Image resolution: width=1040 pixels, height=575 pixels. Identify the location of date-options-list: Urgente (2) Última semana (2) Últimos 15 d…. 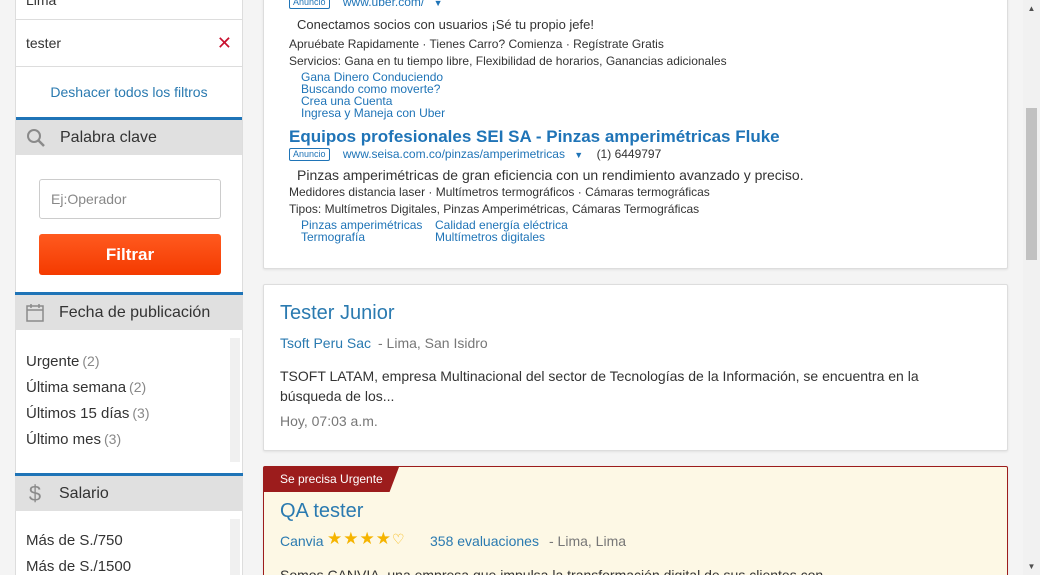
(126, 400).